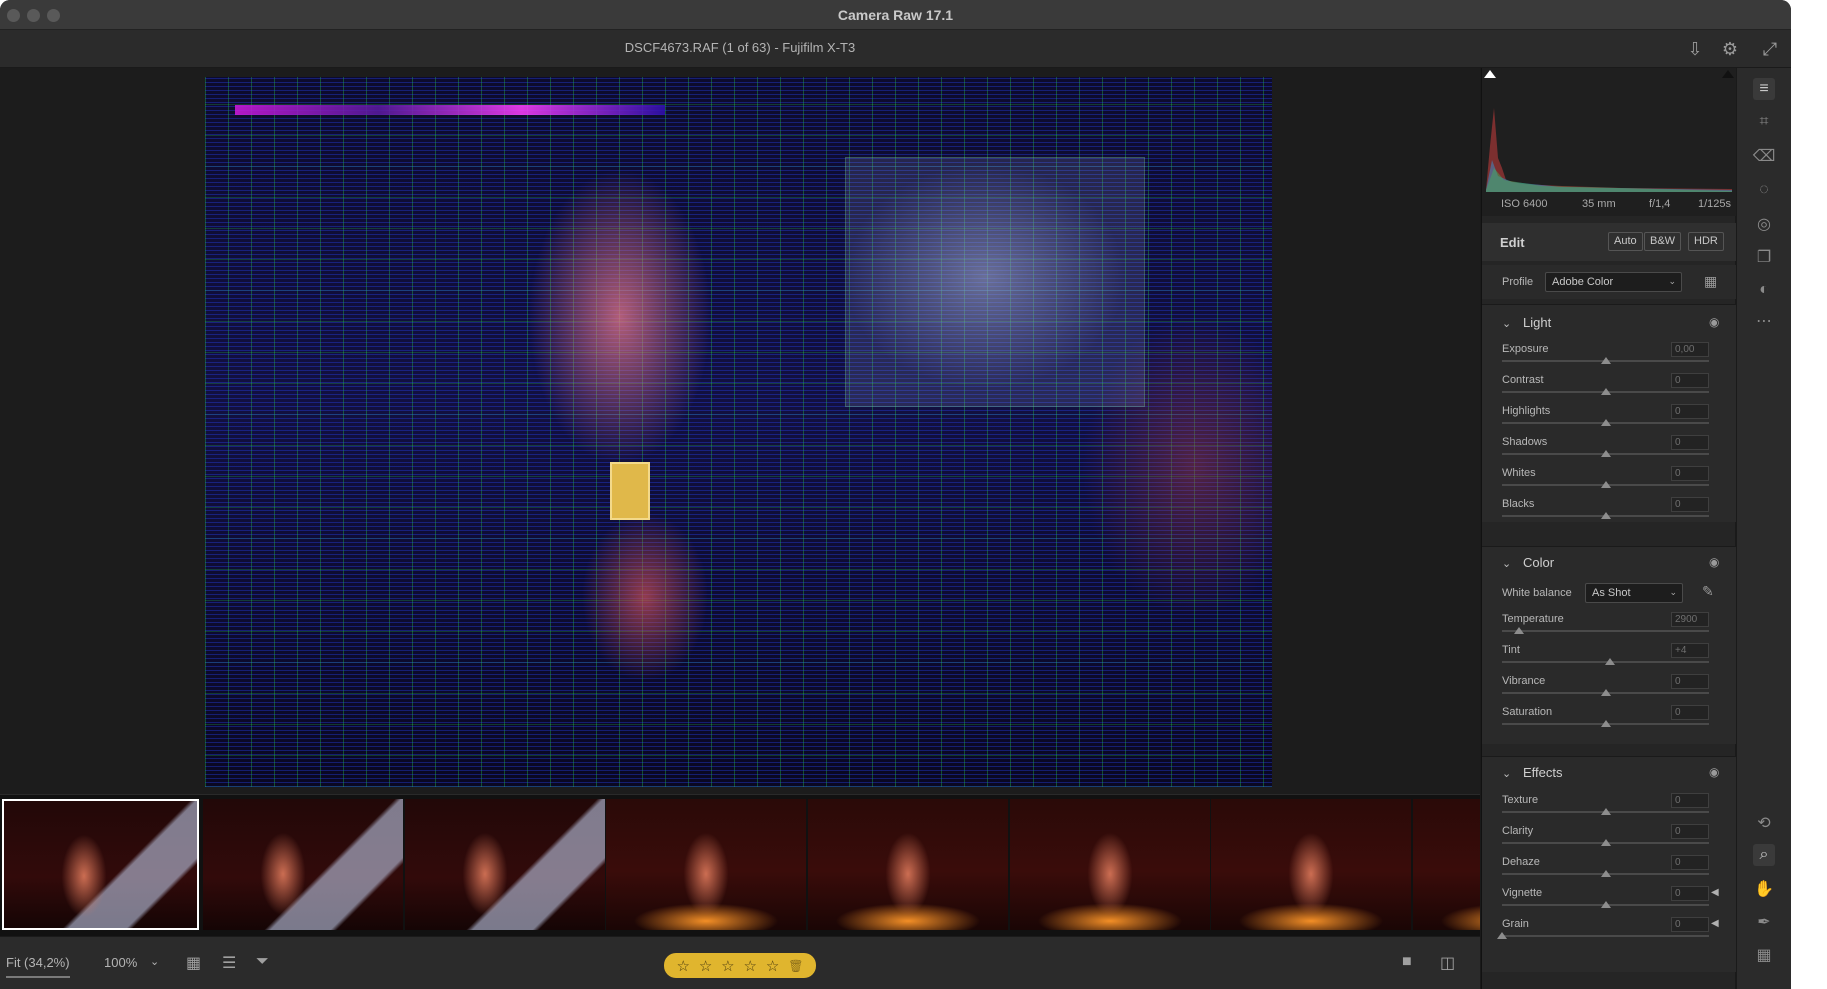 The image size is (1827, 989). Describe the element at coordinates (1764, 922) in the screenshot. I see `color-sampler-icon: ✒` at that location.